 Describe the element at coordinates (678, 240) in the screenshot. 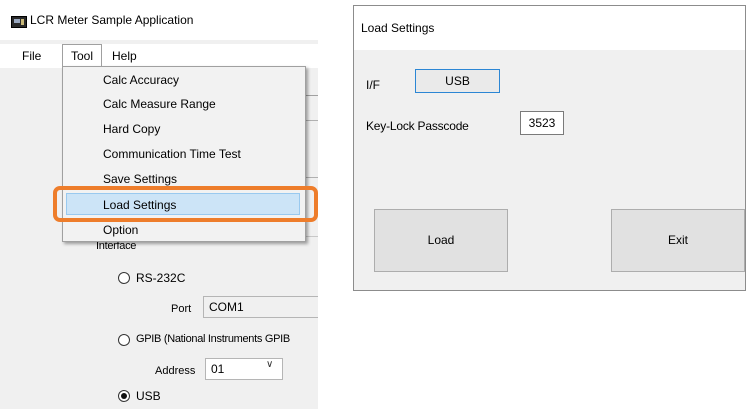

I see `exit-button: Exit` at that location.